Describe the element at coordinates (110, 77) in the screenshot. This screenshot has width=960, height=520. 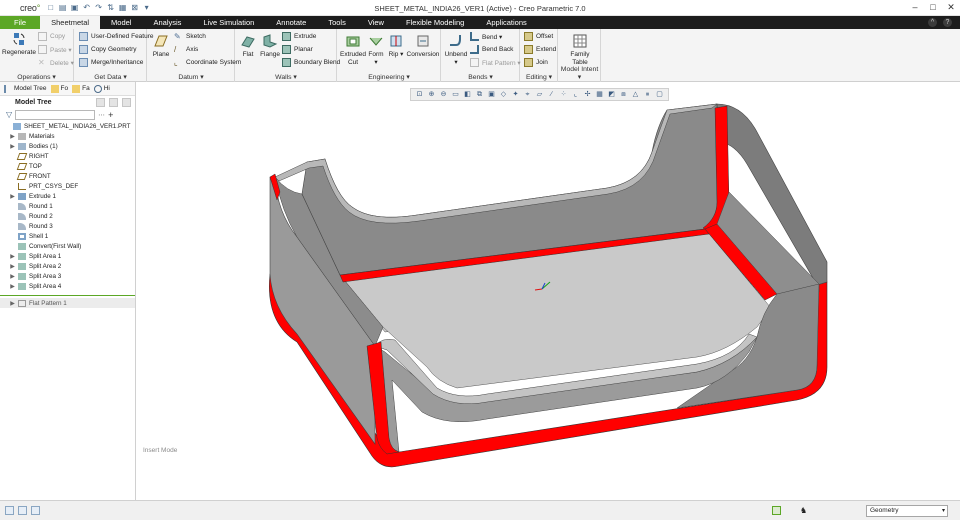
I see `get-data-group-label: Get Data ▾` at that location.